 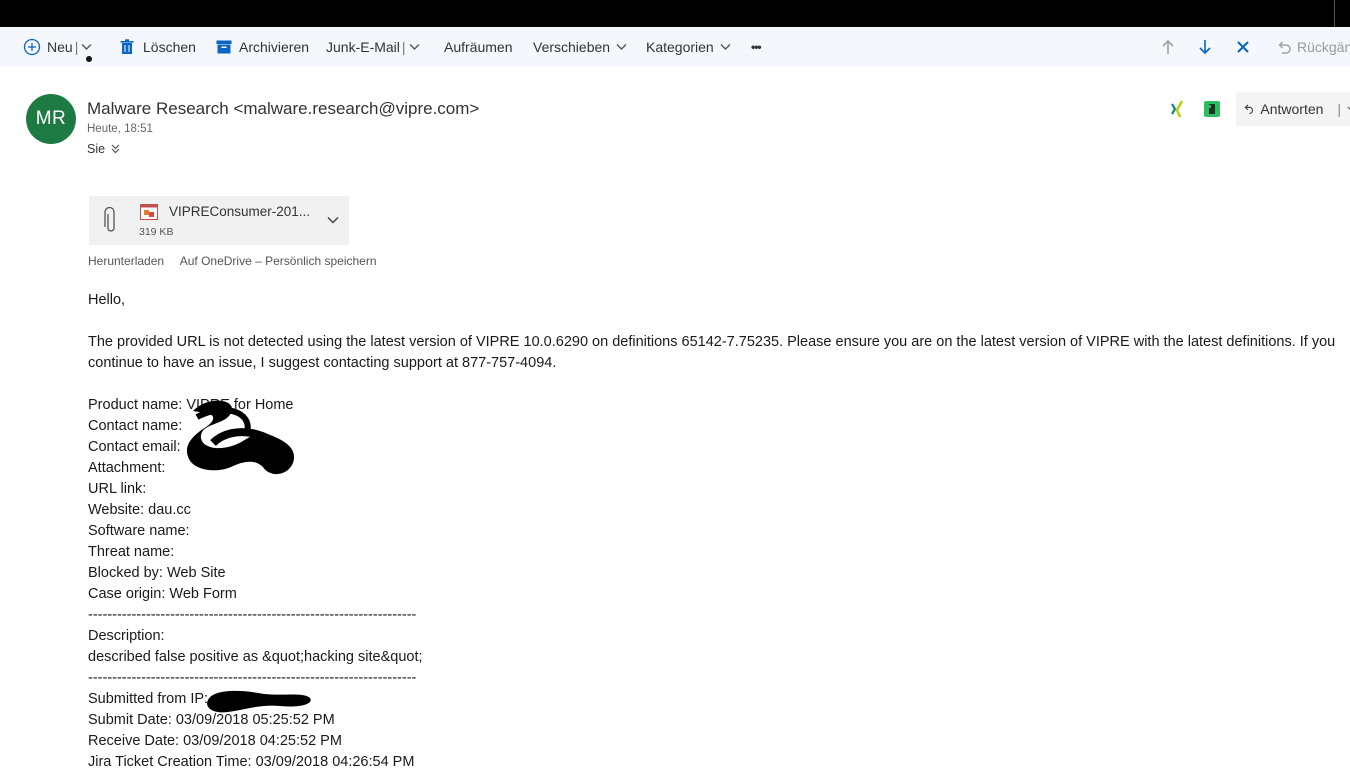 I want to click on website-line: Website: dau.cc, so click(x=139, y=510).